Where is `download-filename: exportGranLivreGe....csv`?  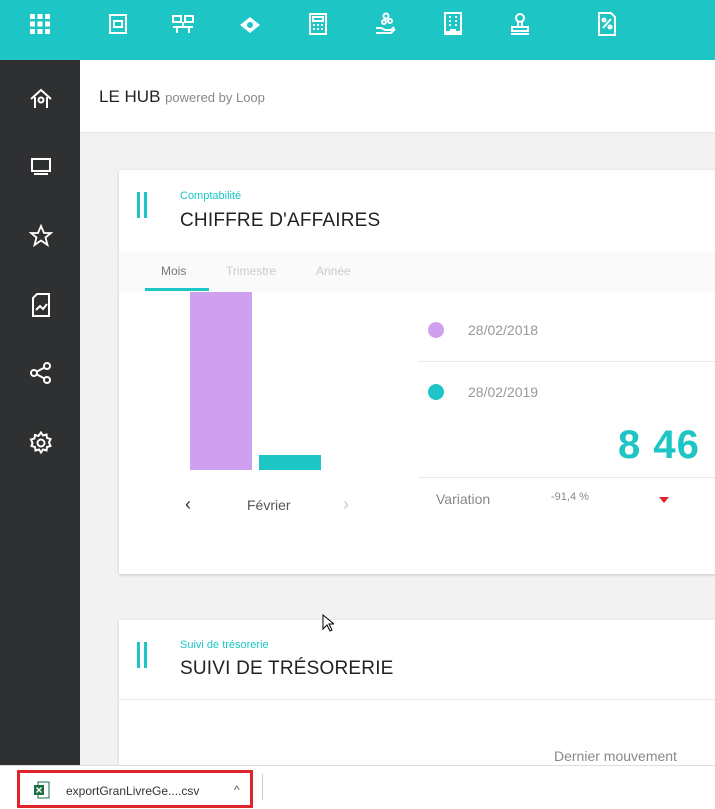
download-filename: exportGranLivreGe....csv is located at coordinates (133, 791).